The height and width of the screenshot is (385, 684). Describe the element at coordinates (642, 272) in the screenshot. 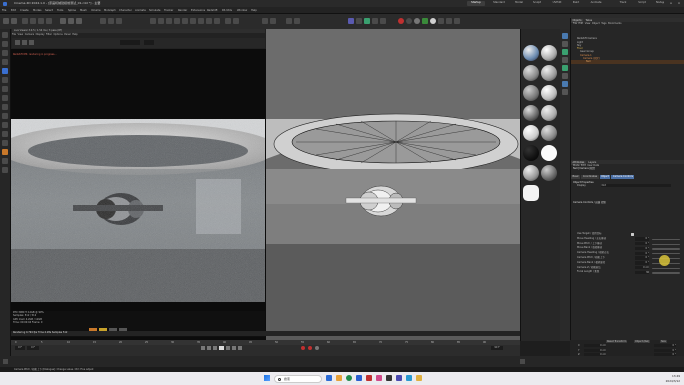

I see `control-value: 36` at that location.